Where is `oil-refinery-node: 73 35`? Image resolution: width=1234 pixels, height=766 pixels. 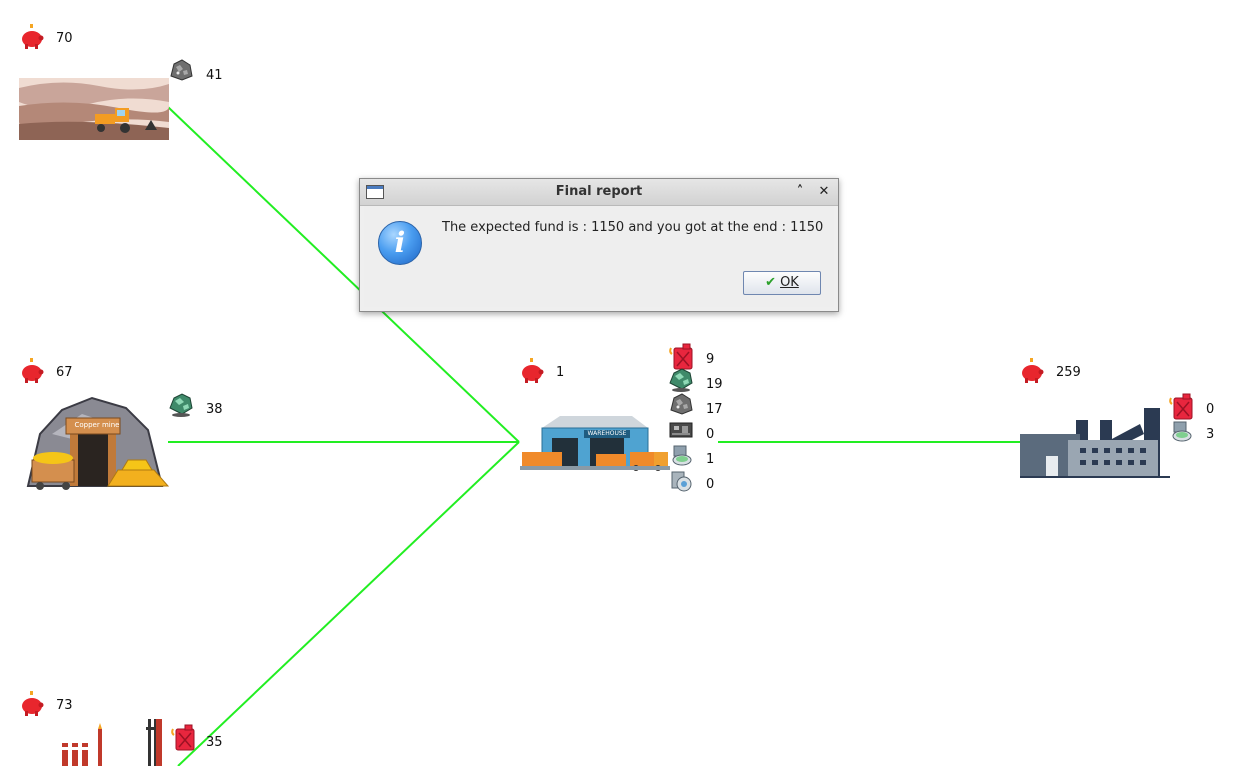
oil-refinery-node: 73 35 is located at coordinates (123, 727).